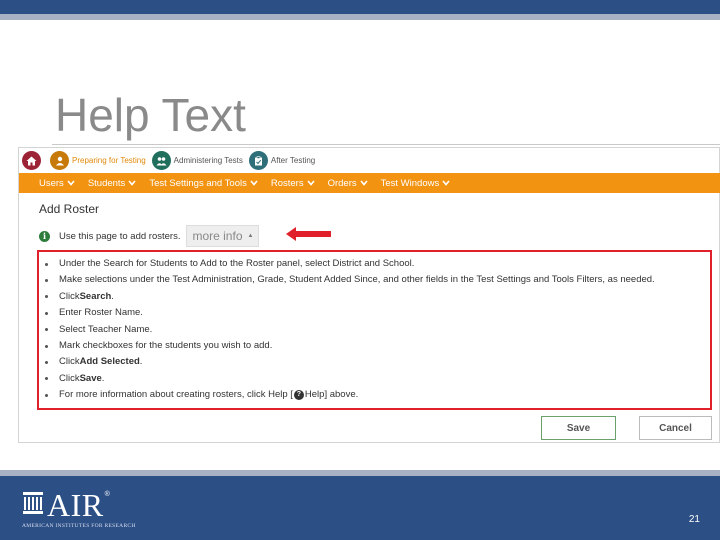 The height and width of the screenshot is (540, 720). What do you see at coordinates (161, 160) in the screenshot?
I see `people-icon` at bounding box center [161, 160].